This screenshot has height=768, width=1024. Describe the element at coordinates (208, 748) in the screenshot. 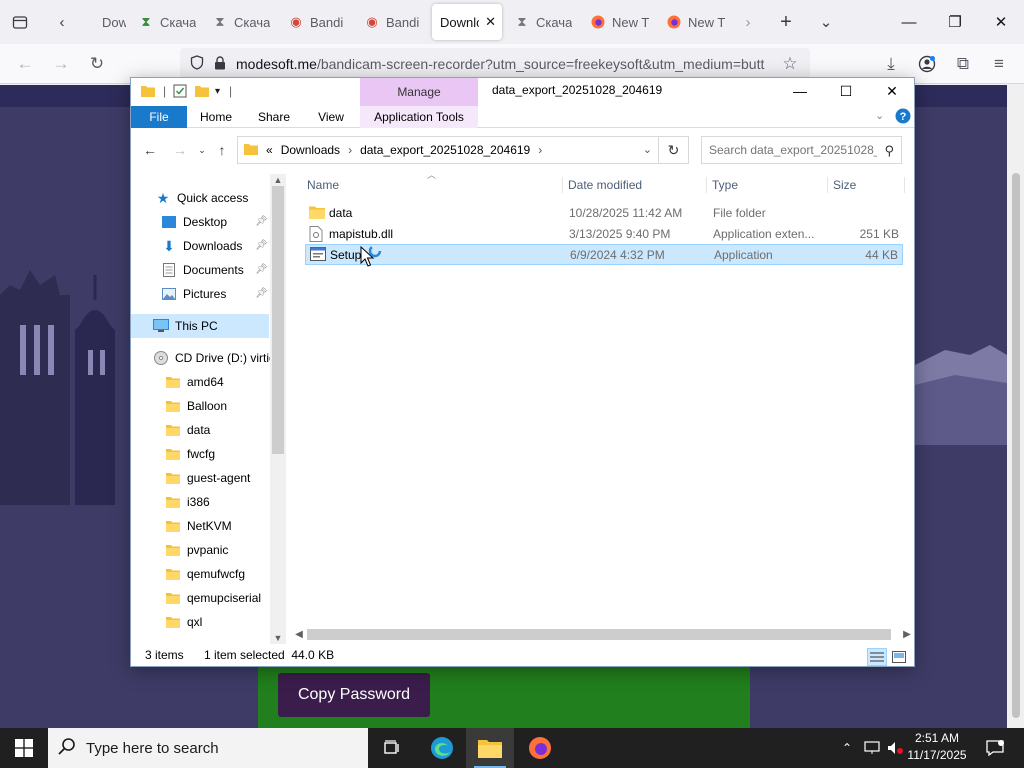

I see `taskbar-search-box: Type here to search` at that location.